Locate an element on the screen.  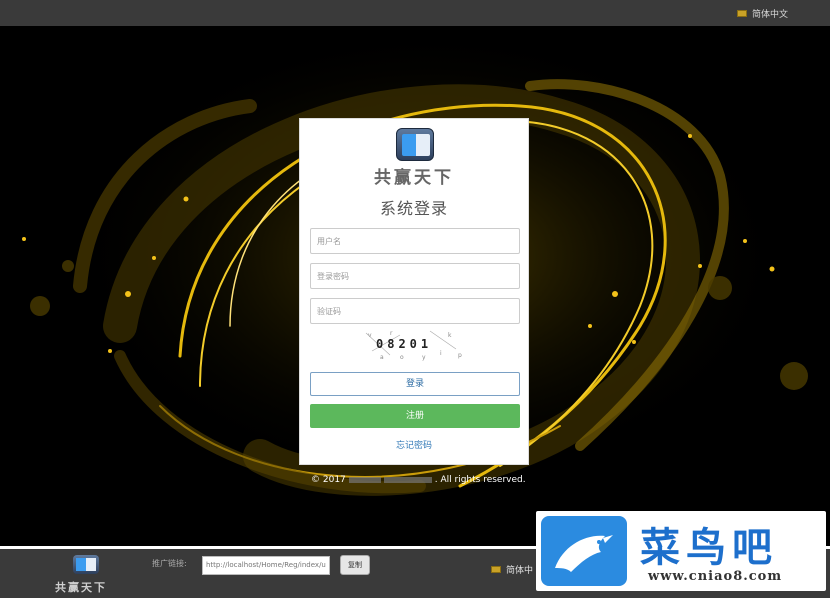
copyright: © 2017 . All rights reserved. is located at coordinates (418, 480).